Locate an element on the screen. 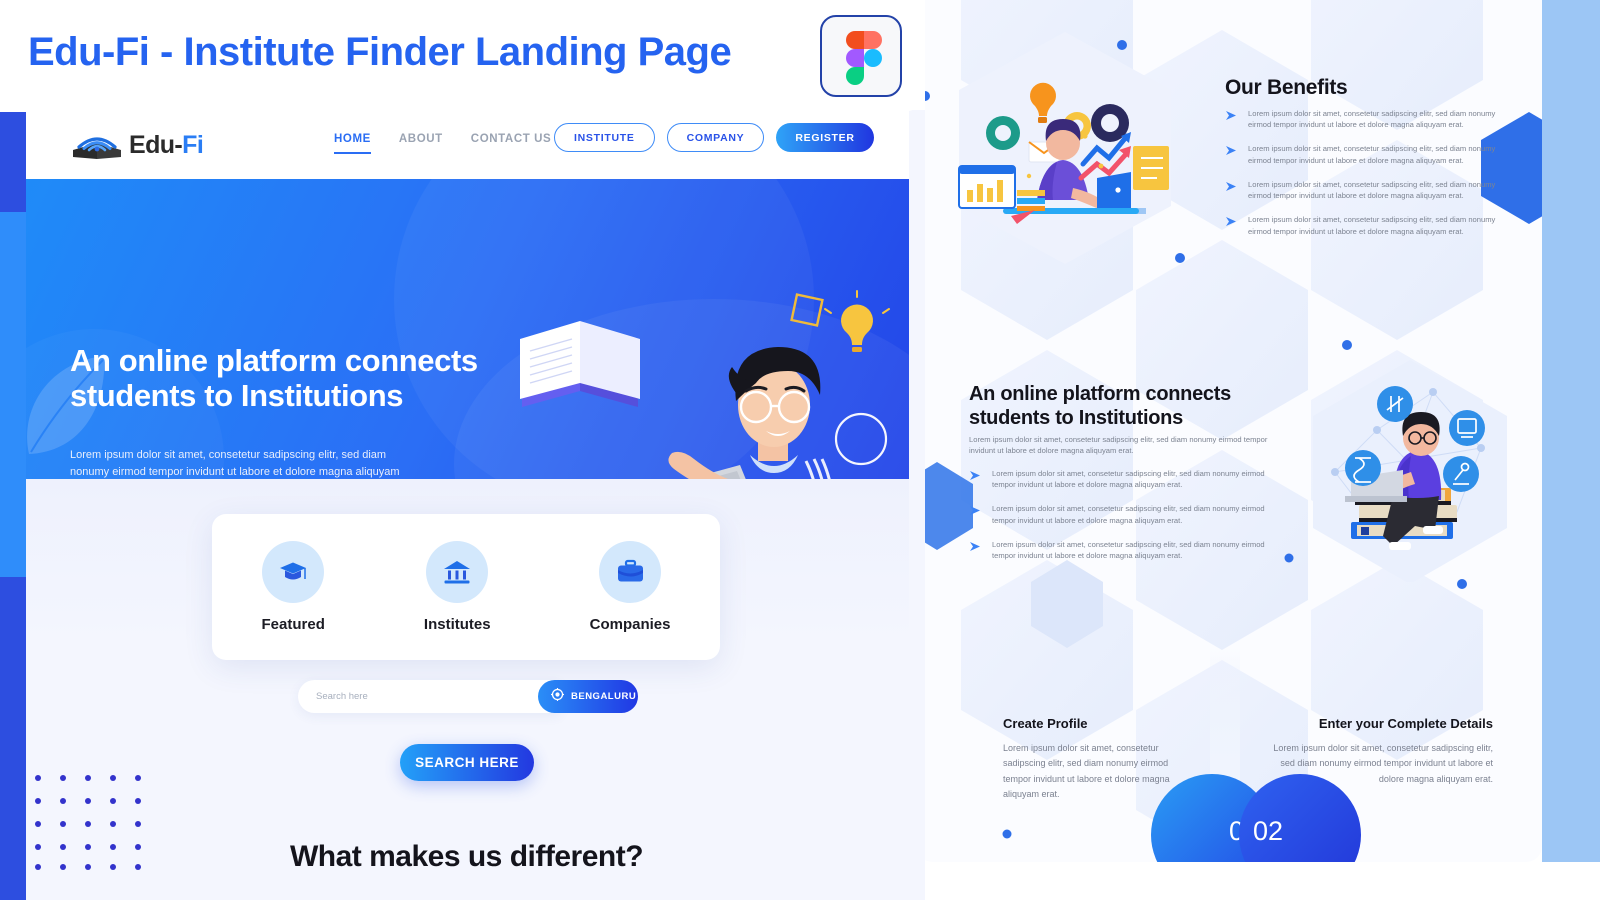 This screenshot has height=900, width=1600. figma-logo-icon is located at coordinates (861, 56).